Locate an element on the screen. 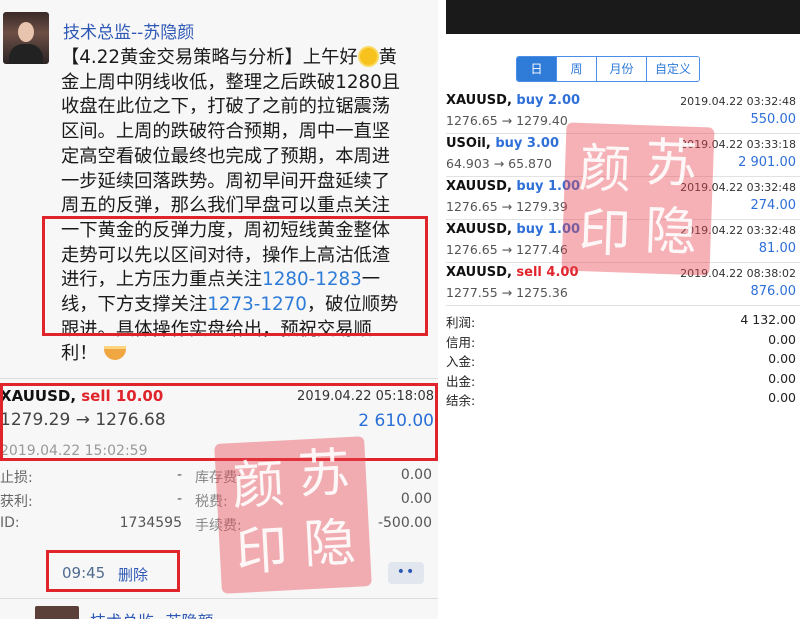 The height and width of the screenshot is (619, 800). detail-row: ID: 1734595 手续费: -500.00 is located at coordinates (219, 526).